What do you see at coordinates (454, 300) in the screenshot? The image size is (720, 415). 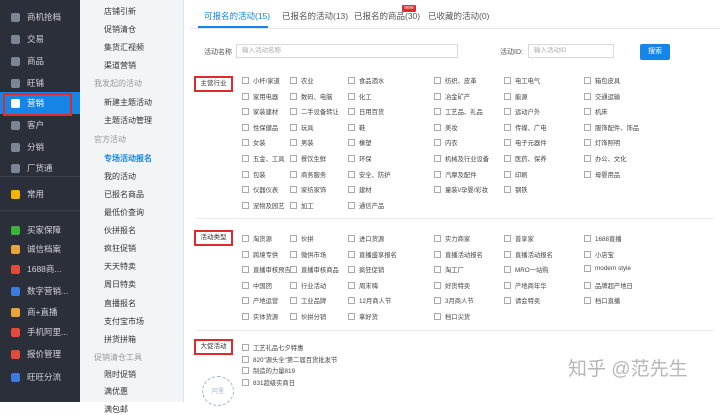 I see `option-checkbox: 3月商人节` at bounding box center [454, 300].